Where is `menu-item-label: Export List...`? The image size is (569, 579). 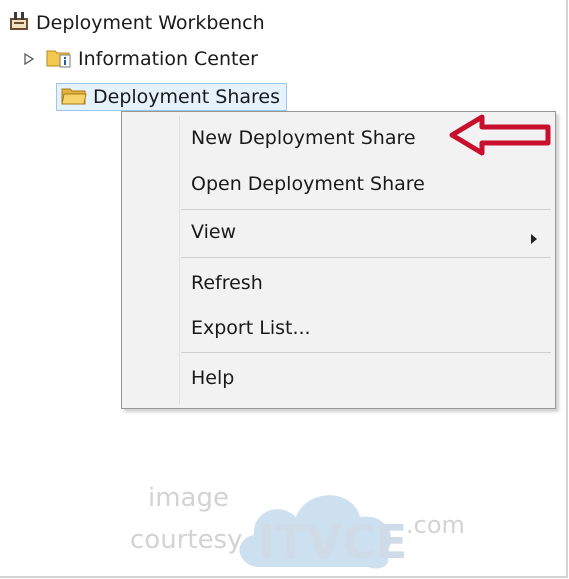
menu-item-label: Export List... is located at coordinates (251, 328).